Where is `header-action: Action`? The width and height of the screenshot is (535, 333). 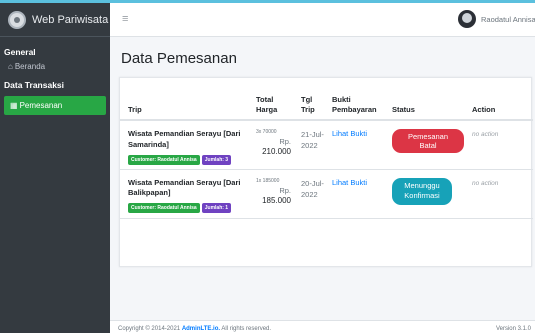
header-action: Action is located at coordinates (498, 99).